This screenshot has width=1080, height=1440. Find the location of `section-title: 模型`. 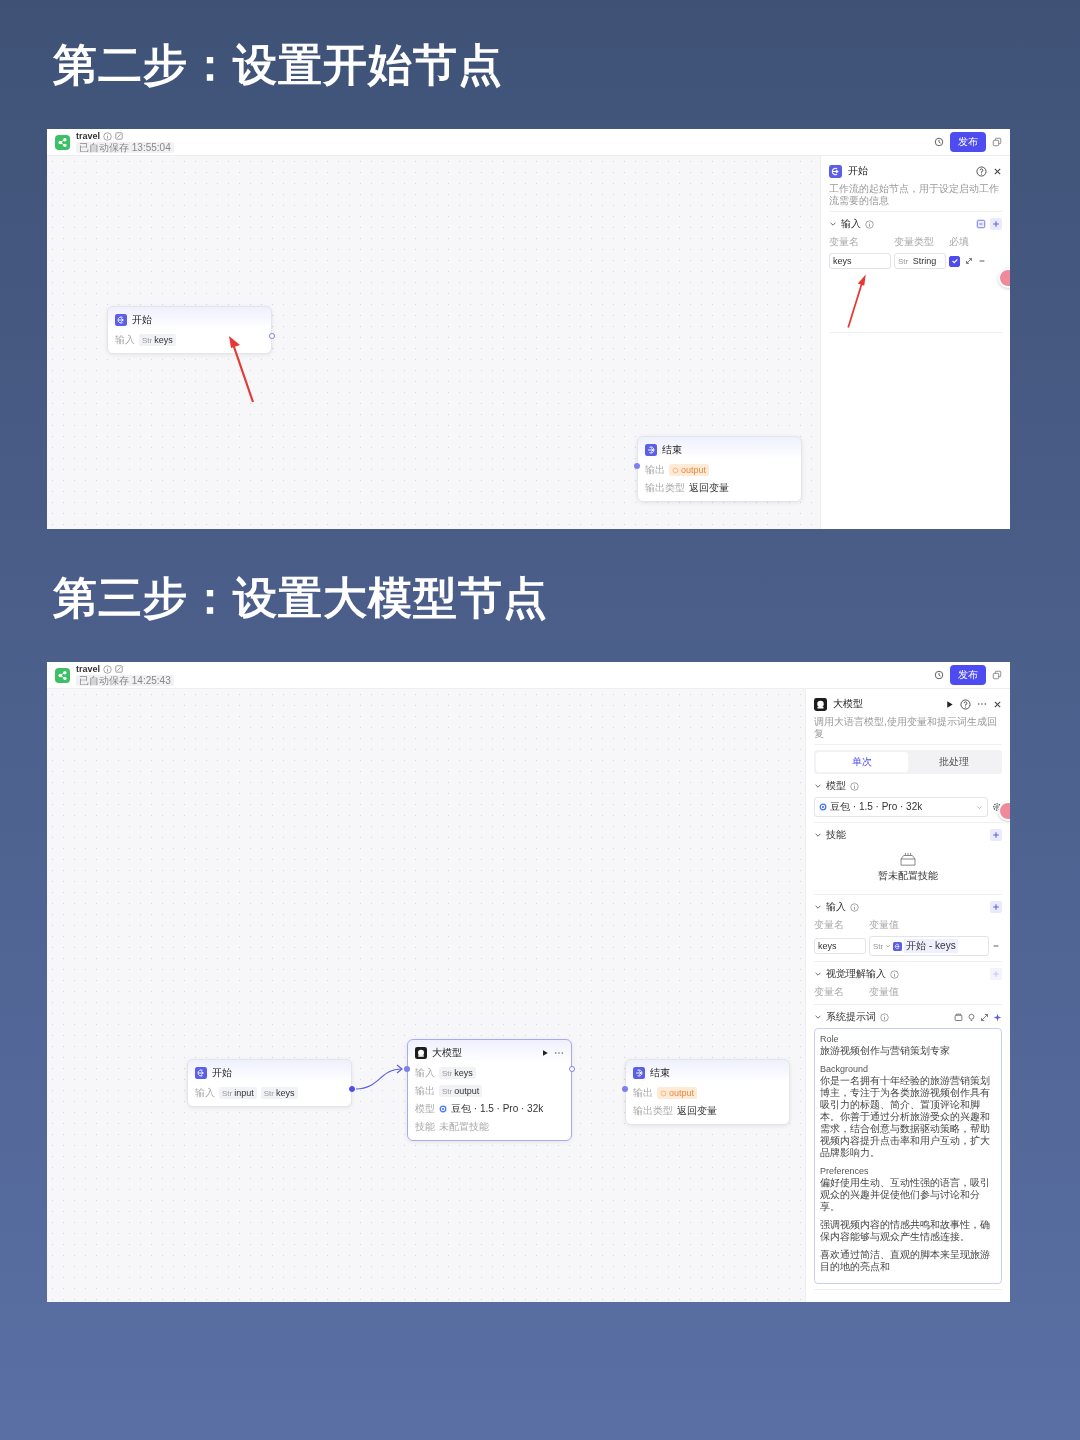

section-title: 模型 is located at coordinates (836, 786).